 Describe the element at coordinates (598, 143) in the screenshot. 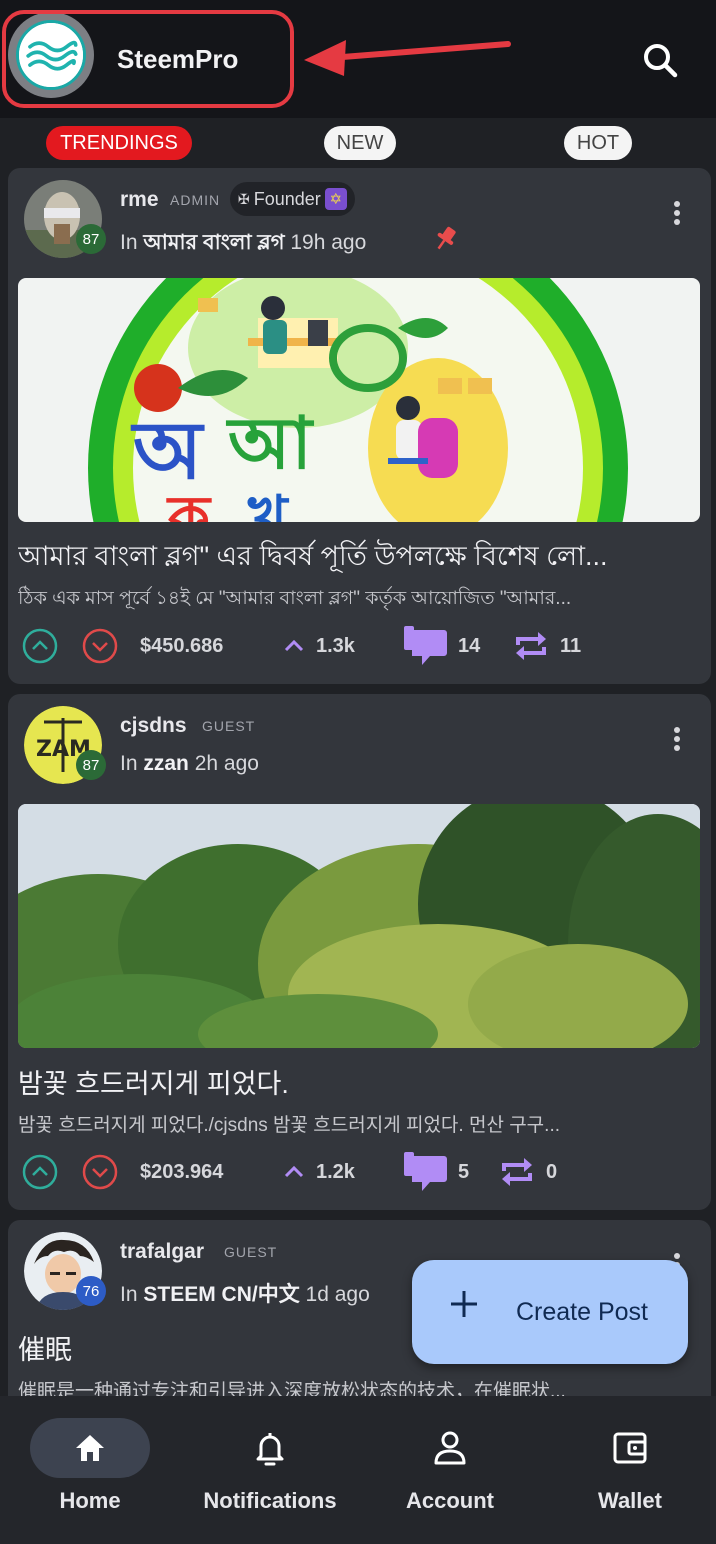

I see `tab-hot: HOT` at that location.